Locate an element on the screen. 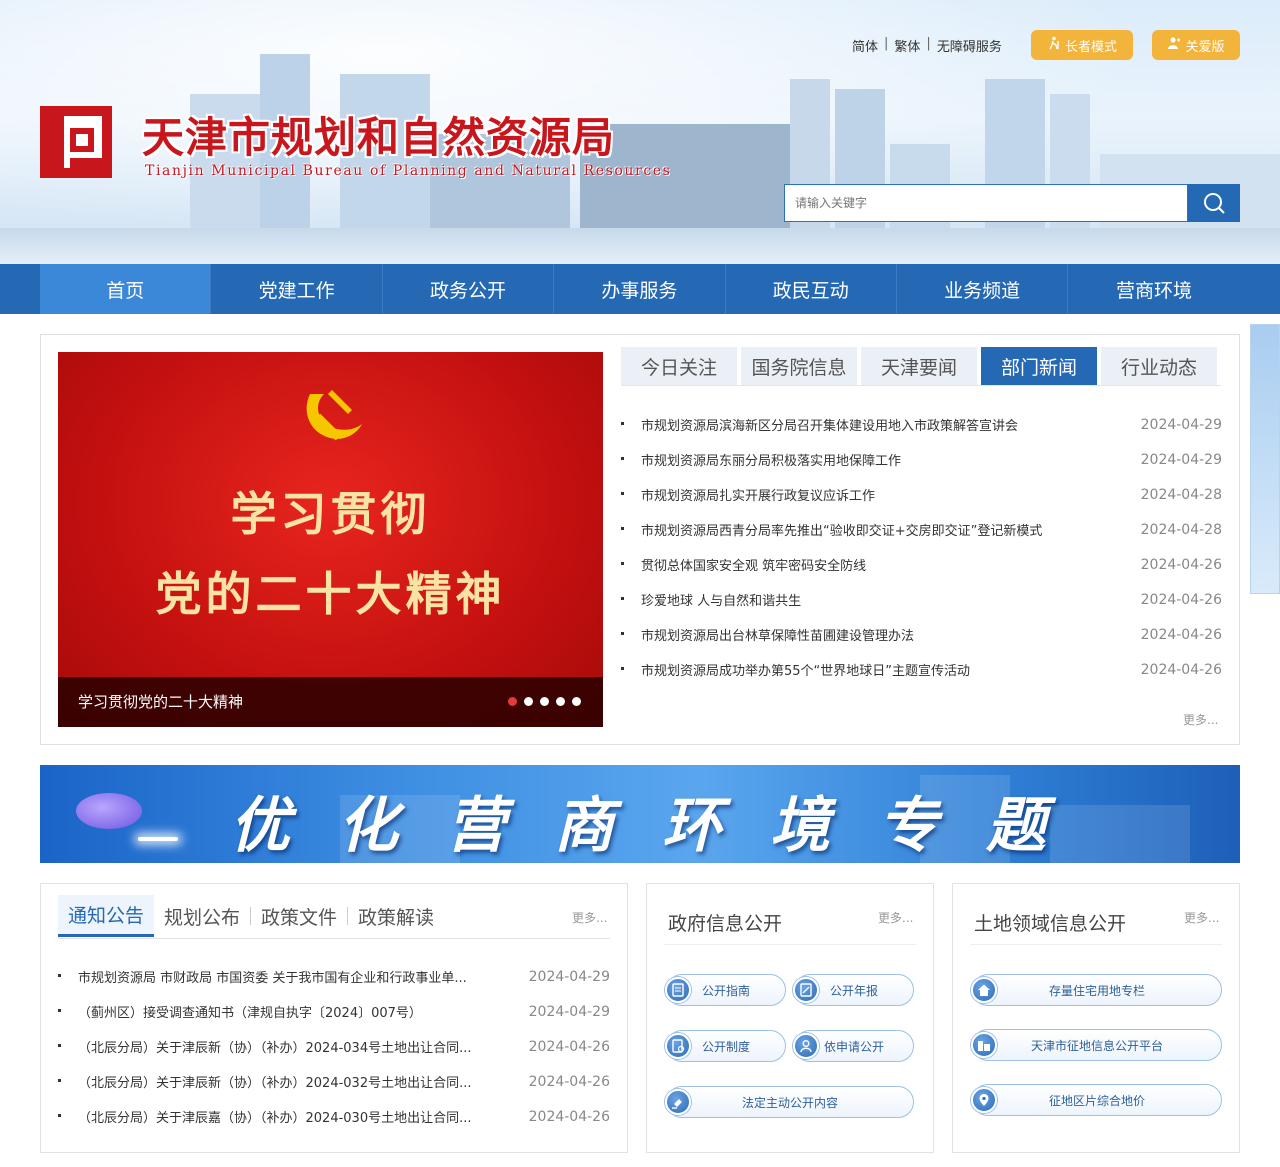 This screenshot has width=1280, height=1167. gov-link-rules: 公开制度 is located at coordinates (725, 1046).